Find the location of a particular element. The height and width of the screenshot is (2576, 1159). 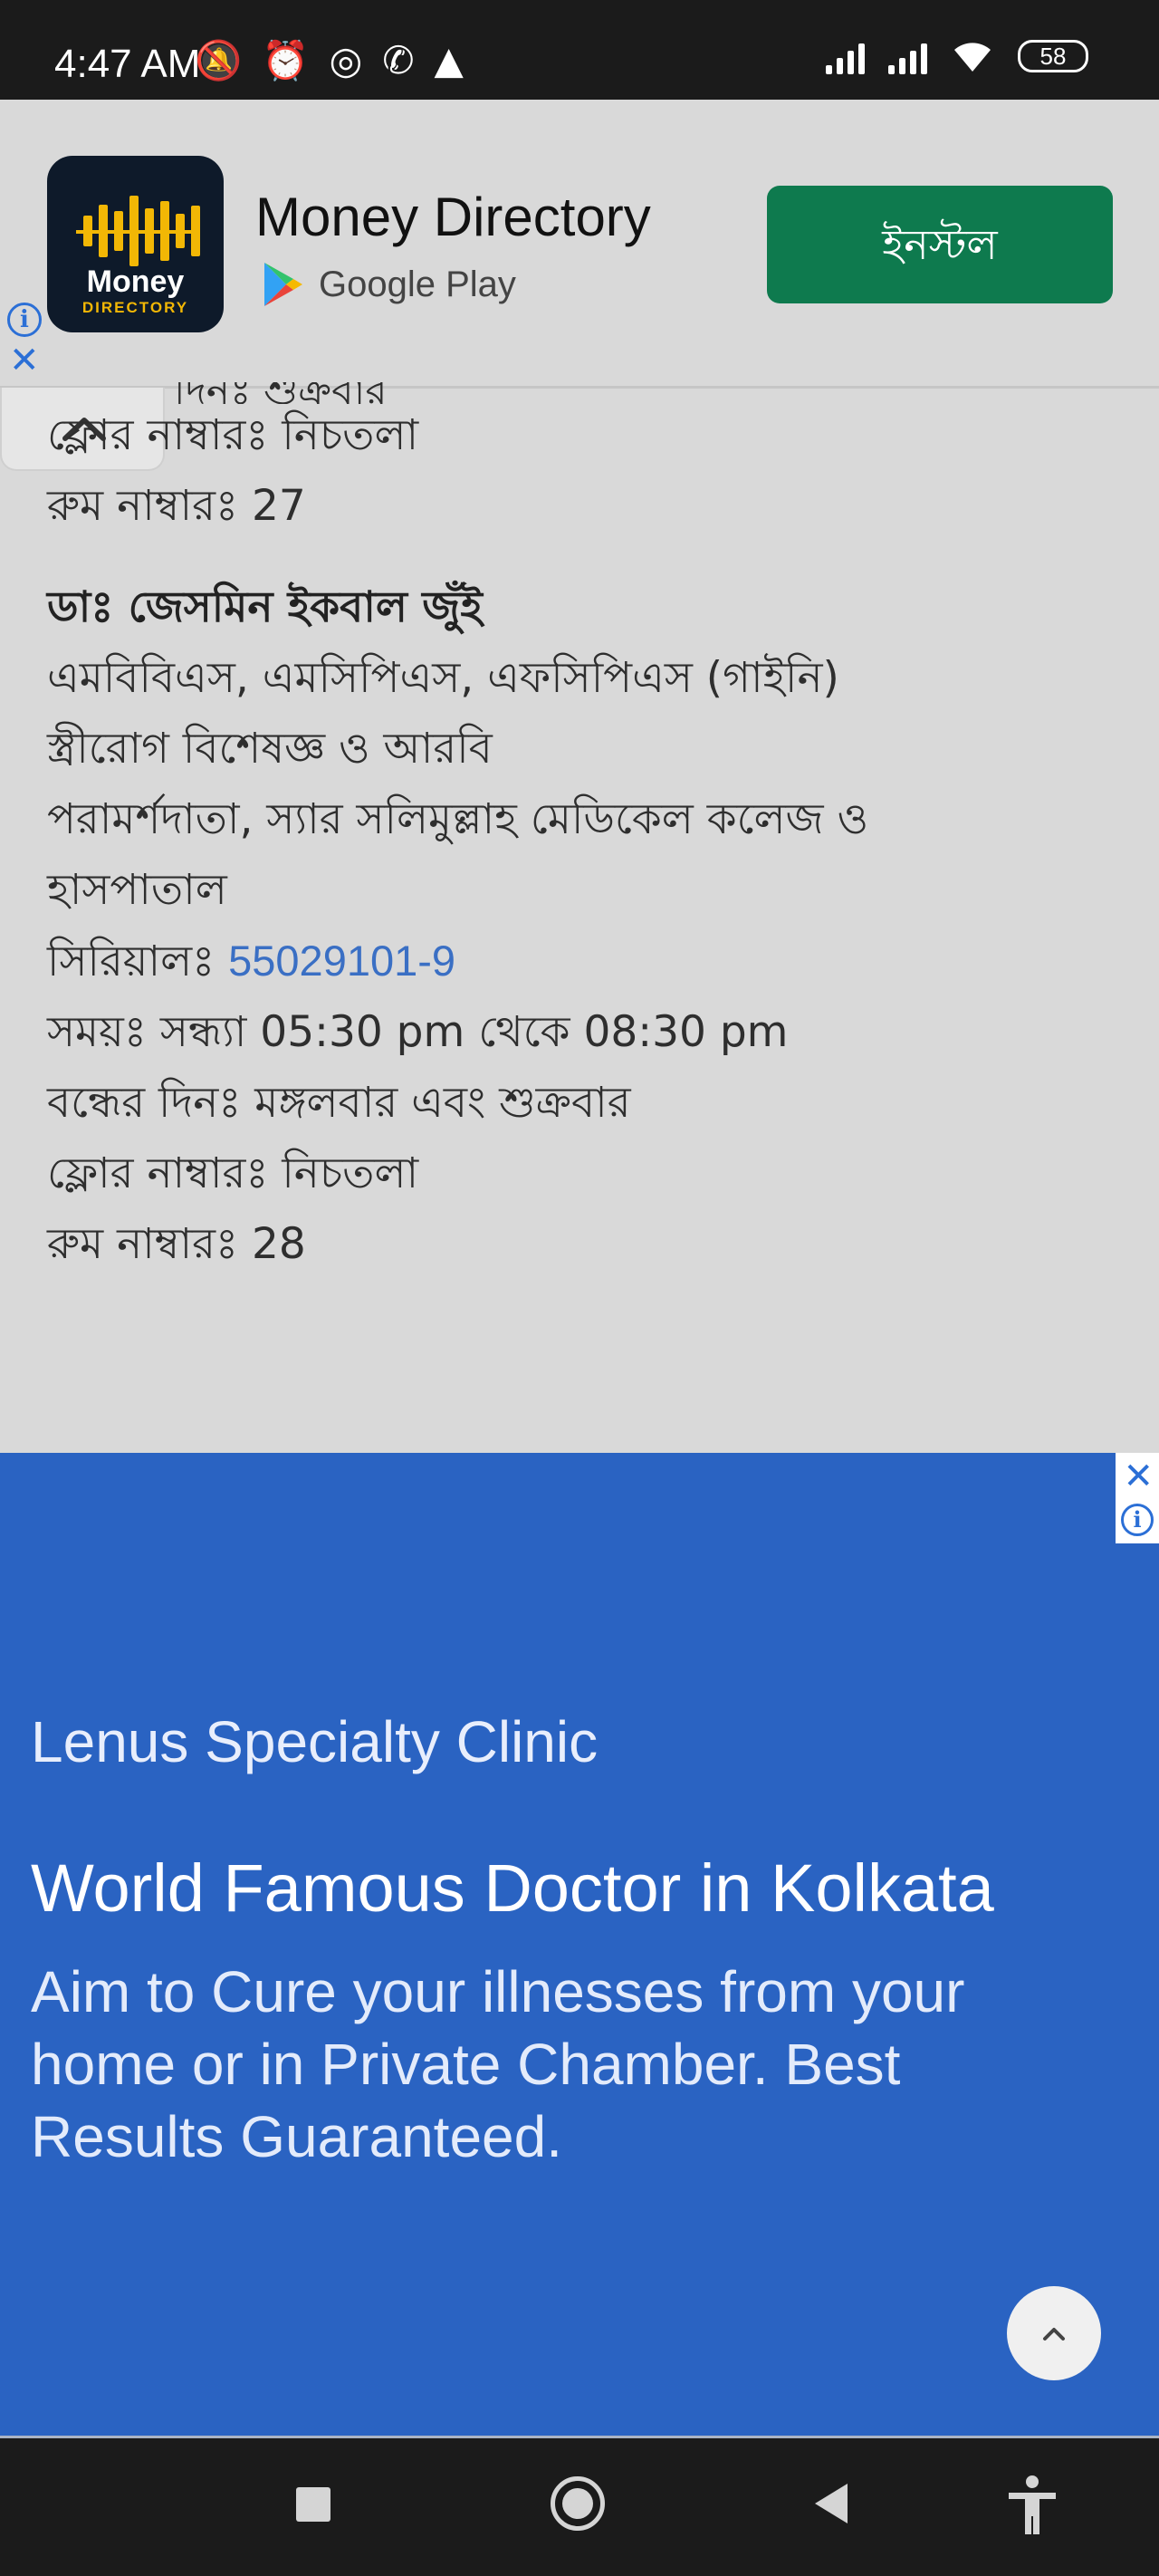

ad-store: Google Play is located at coordinates (388, 284).